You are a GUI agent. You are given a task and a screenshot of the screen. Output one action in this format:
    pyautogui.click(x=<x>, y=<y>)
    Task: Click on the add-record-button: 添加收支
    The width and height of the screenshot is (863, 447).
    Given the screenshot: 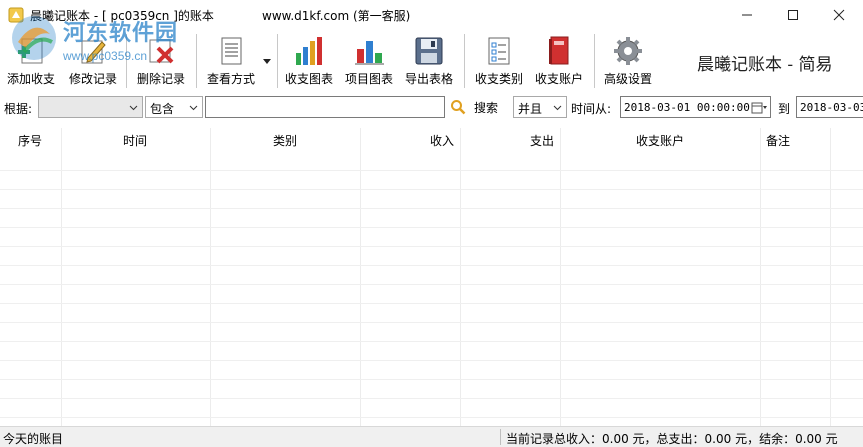 What is the action you would take?
    pyautogui.click(x=31, y=61)
    